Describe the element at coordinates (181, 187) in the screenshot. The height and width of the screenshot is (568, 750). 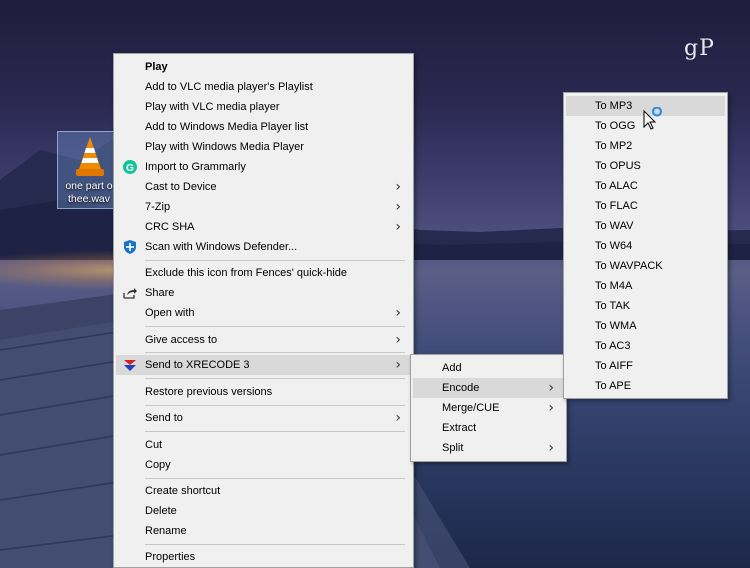
I see `menu-item-label: Cast to Device` at that location.